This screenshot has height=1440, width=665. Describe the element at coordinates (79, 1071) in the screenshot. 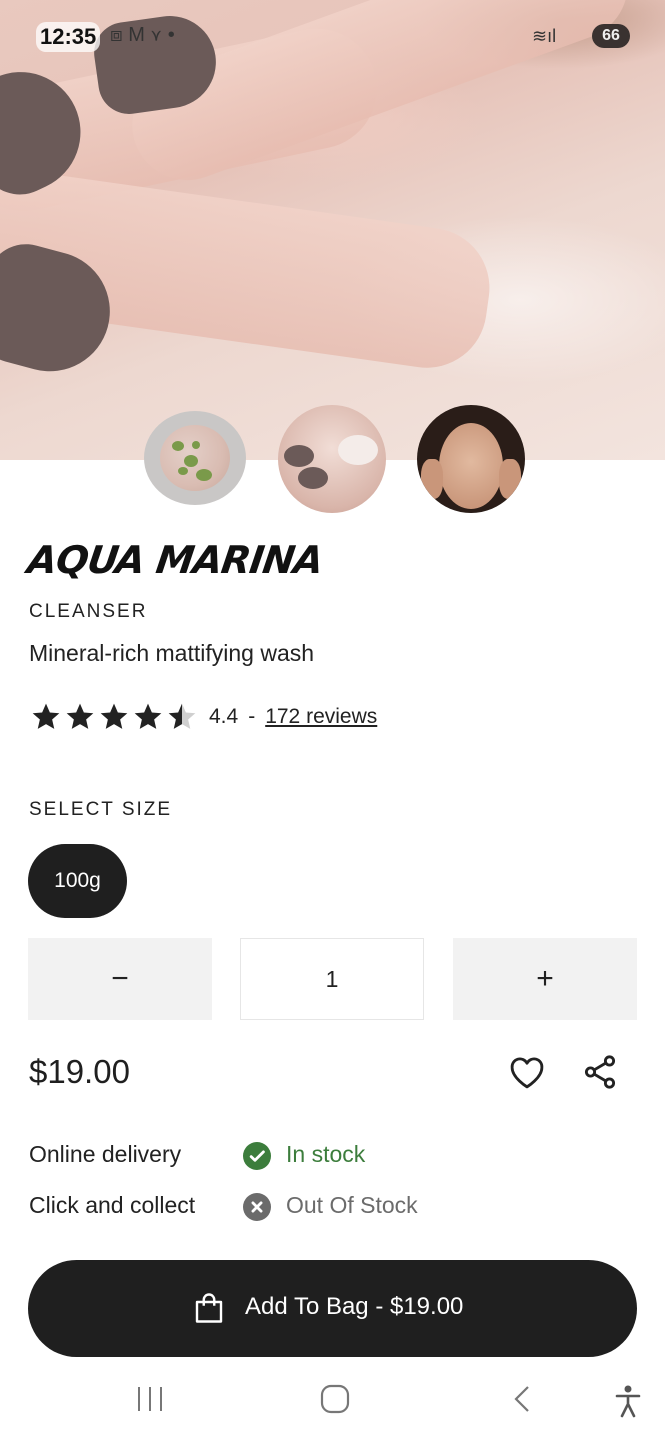

I see `product-price: $19.00` at that location.